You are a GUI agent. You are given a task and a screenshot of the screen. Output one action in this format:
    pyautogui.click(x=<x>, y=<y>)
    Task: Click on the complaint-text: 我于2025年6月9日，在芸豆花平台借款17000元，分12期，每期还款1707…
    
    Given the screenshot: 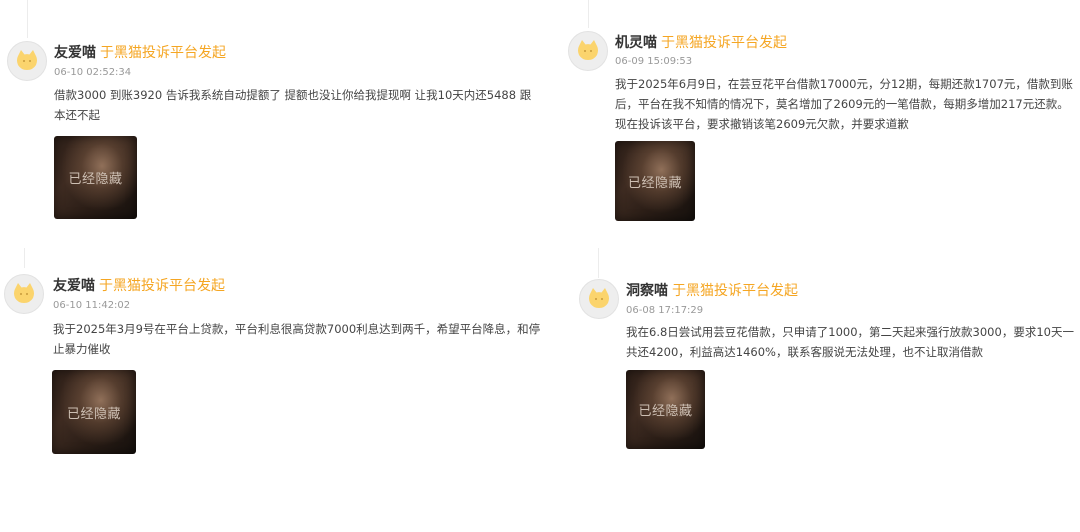 What is the action you would take?
    pyautogui.click(x=846, y=104)
    